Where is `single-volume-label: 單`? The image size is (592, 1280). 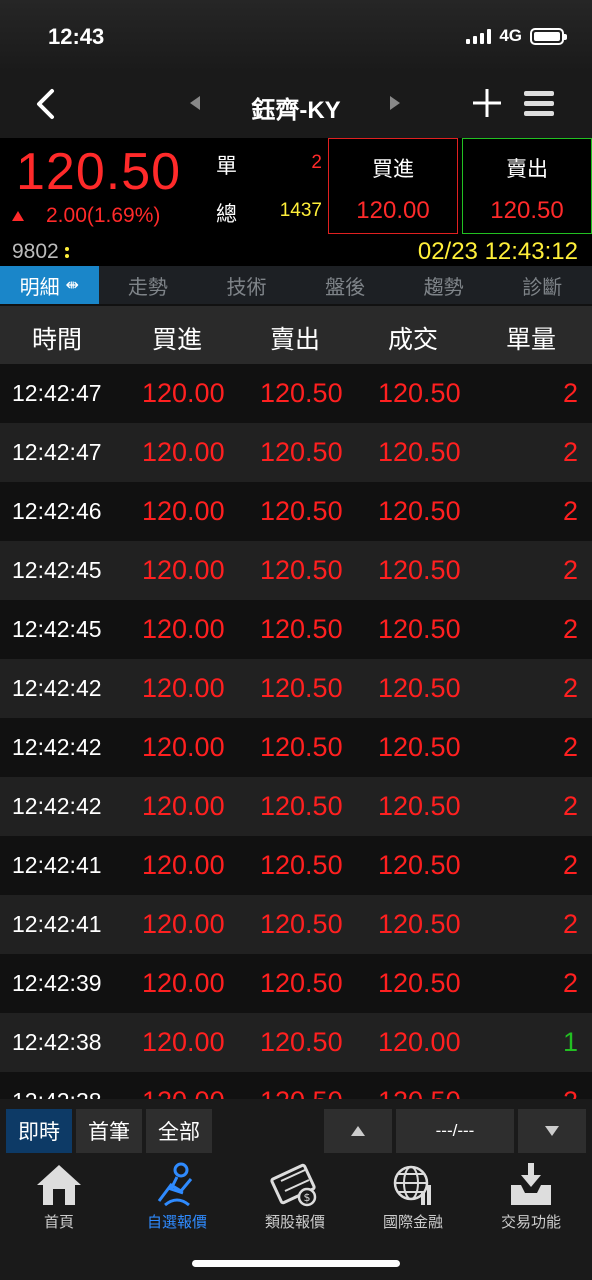
single-volume-label: 單 is located at coordinates (226, 166).